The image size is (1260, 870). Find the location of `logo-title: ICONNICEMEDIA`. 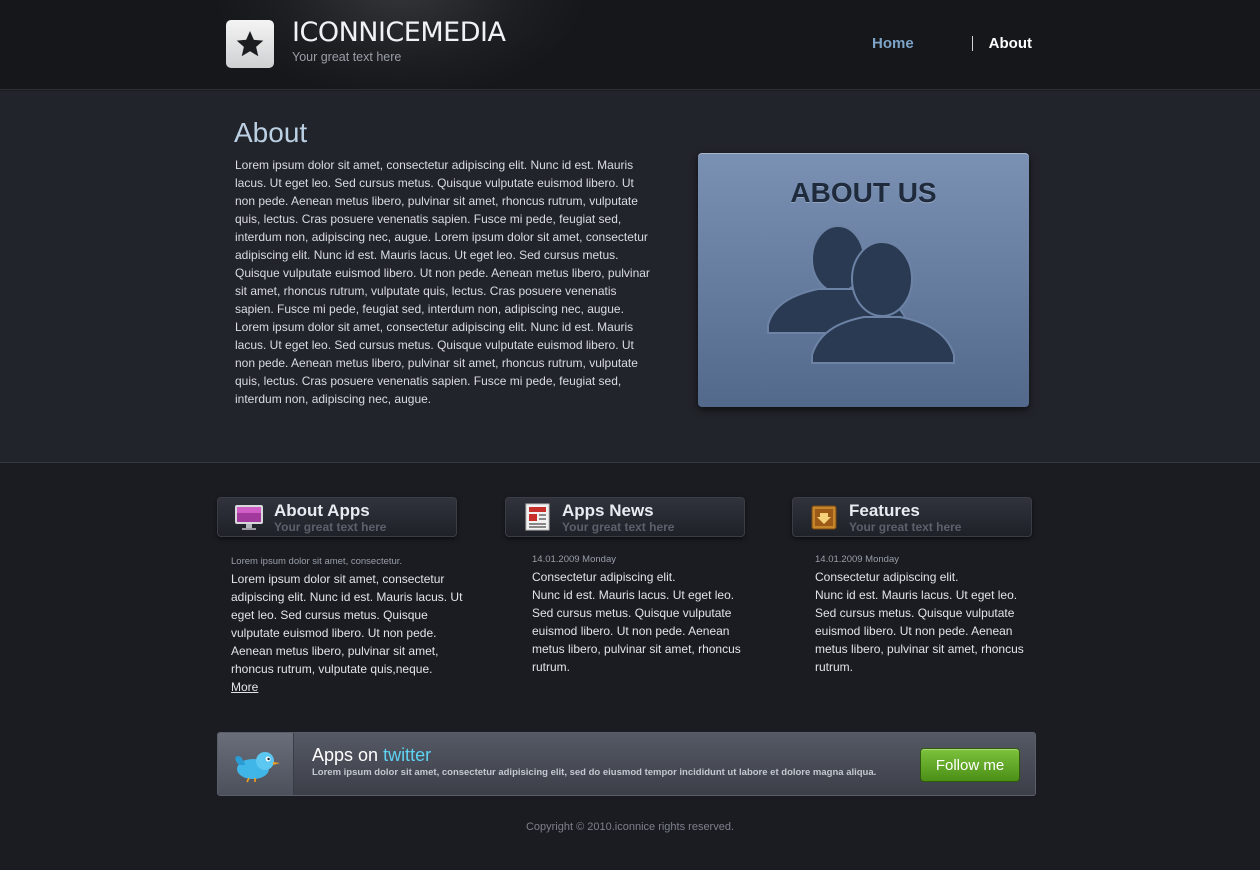

logo-title: ICONNICEMEDIA is located at coordinates (399, 32).